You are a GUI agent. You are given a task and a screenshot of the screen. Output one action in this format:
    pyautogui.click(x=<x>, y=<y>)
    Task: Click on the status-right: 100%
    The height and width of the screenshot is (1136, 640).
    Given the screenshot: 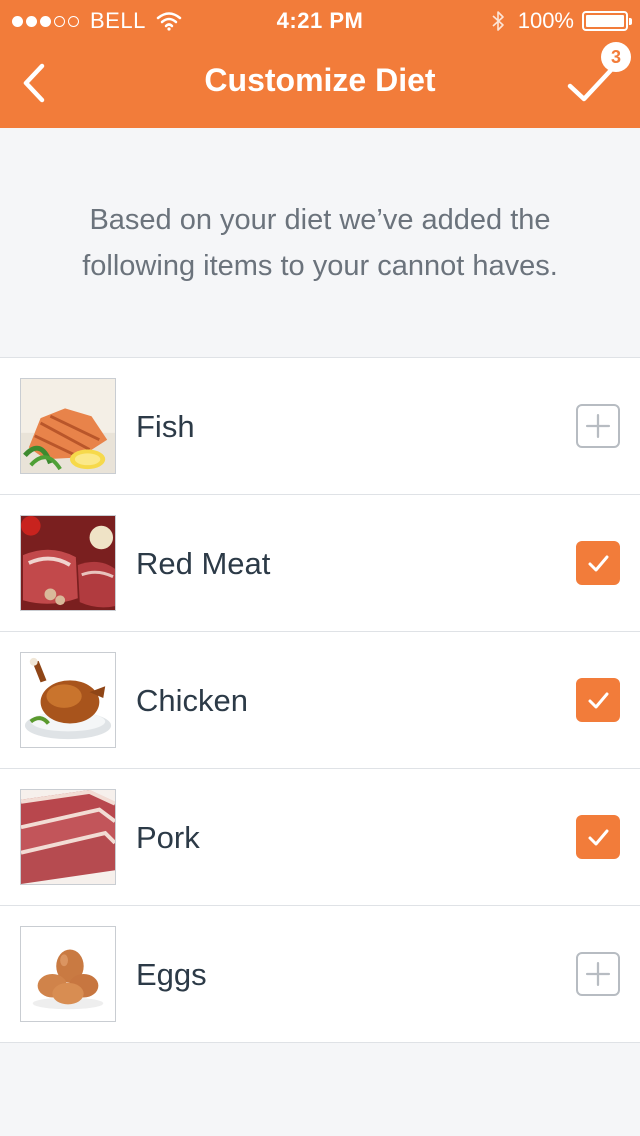 What is the action you would take?
    pyautogui.click(x=561, y=21)
    